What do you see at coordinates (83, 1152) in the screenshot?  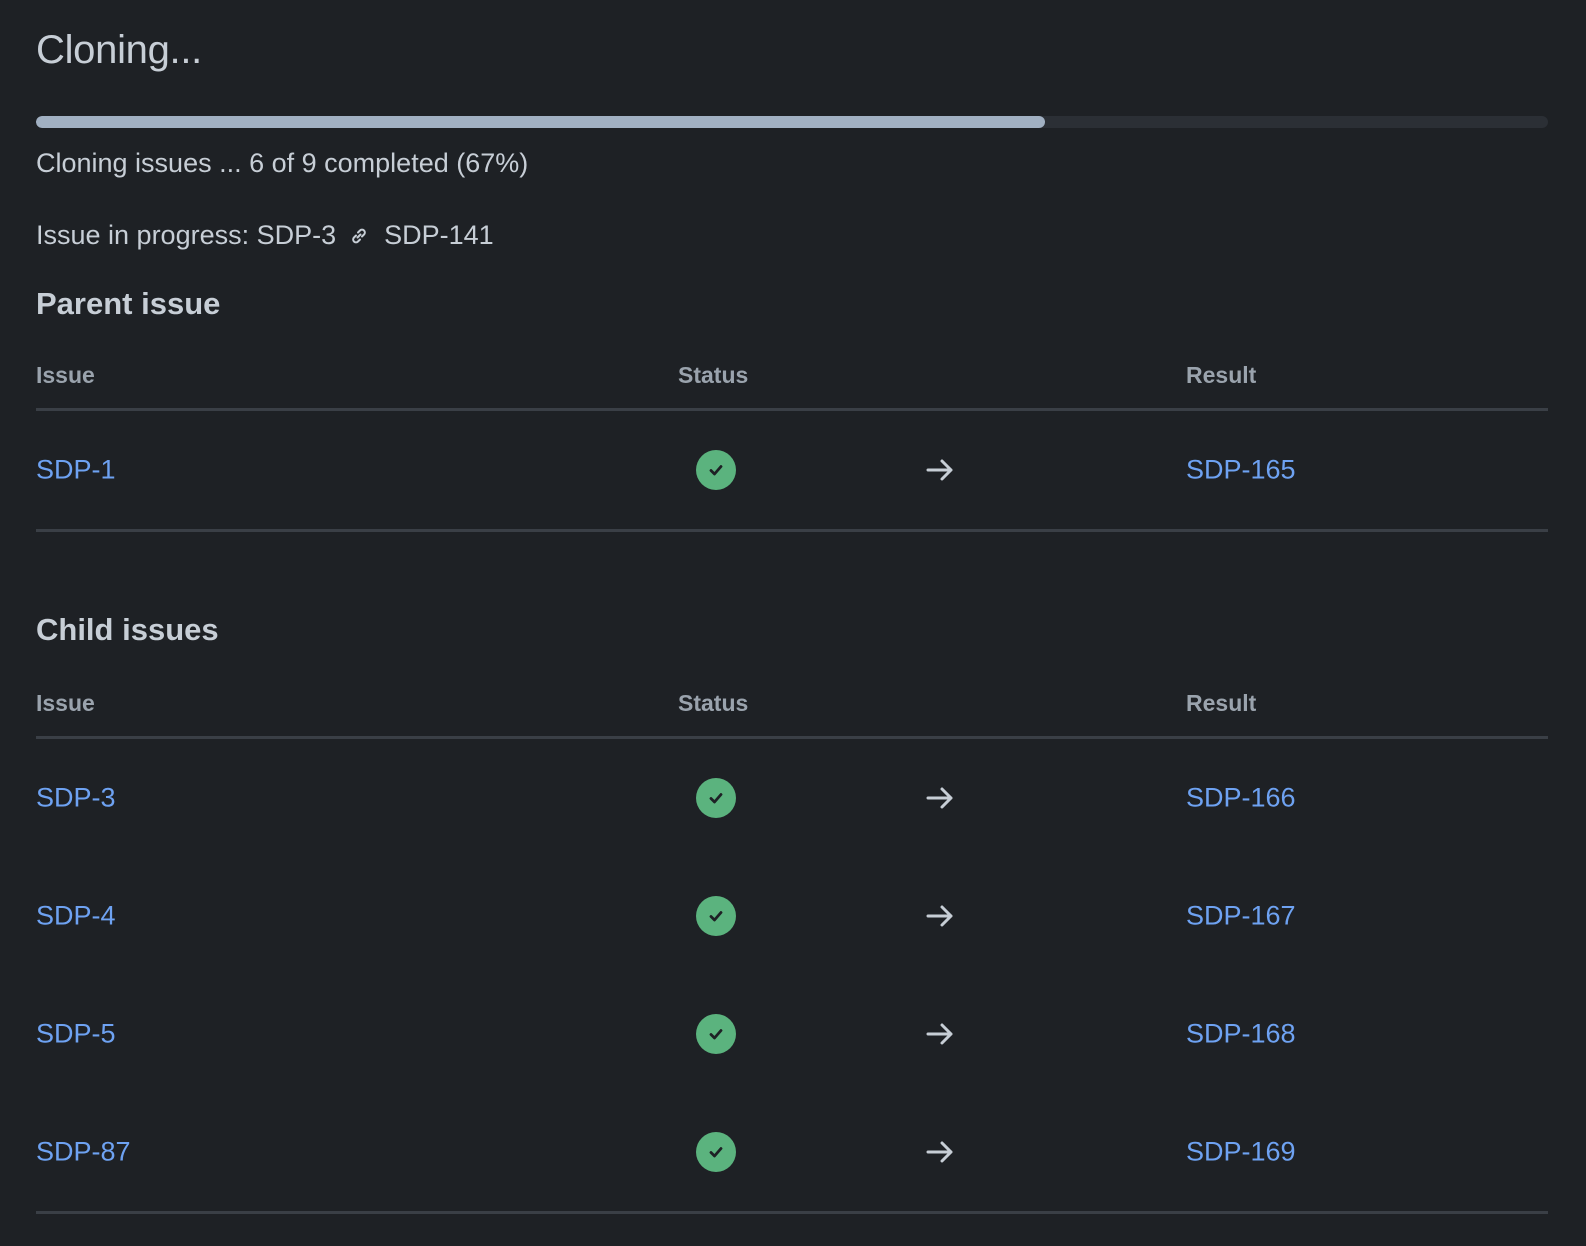 I see `source-issue-link: SDP-87` at bounding box center [83, 1152].